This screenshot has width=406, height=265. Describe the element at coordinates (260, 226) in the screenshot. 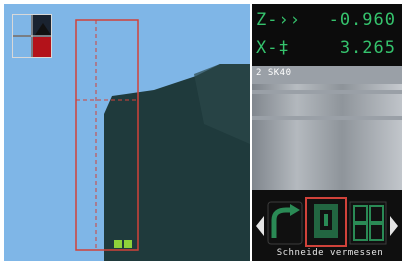

I see `left-arrow-softkey-icon` at that location.